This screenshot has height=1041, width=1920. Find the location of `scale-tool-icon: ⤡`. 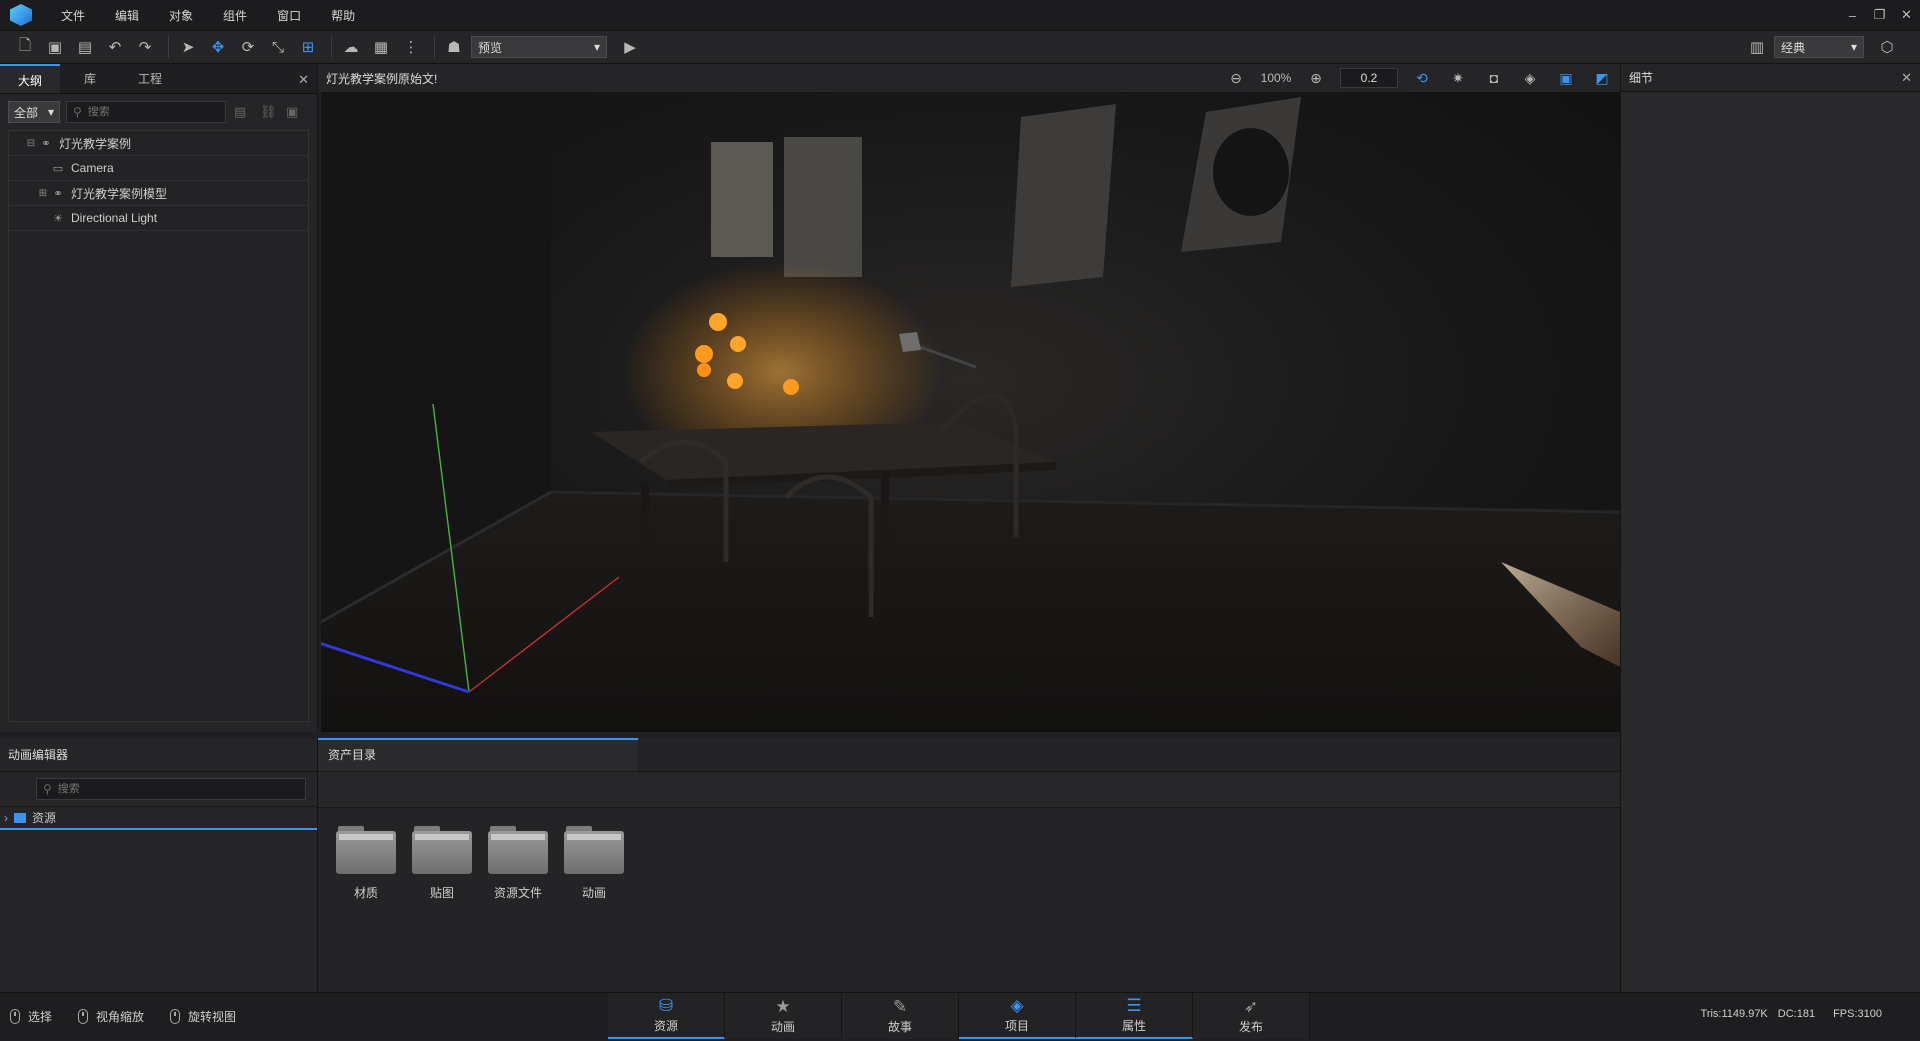

scale-tool-icon: ⤡ is located at coordinates (278, 47).